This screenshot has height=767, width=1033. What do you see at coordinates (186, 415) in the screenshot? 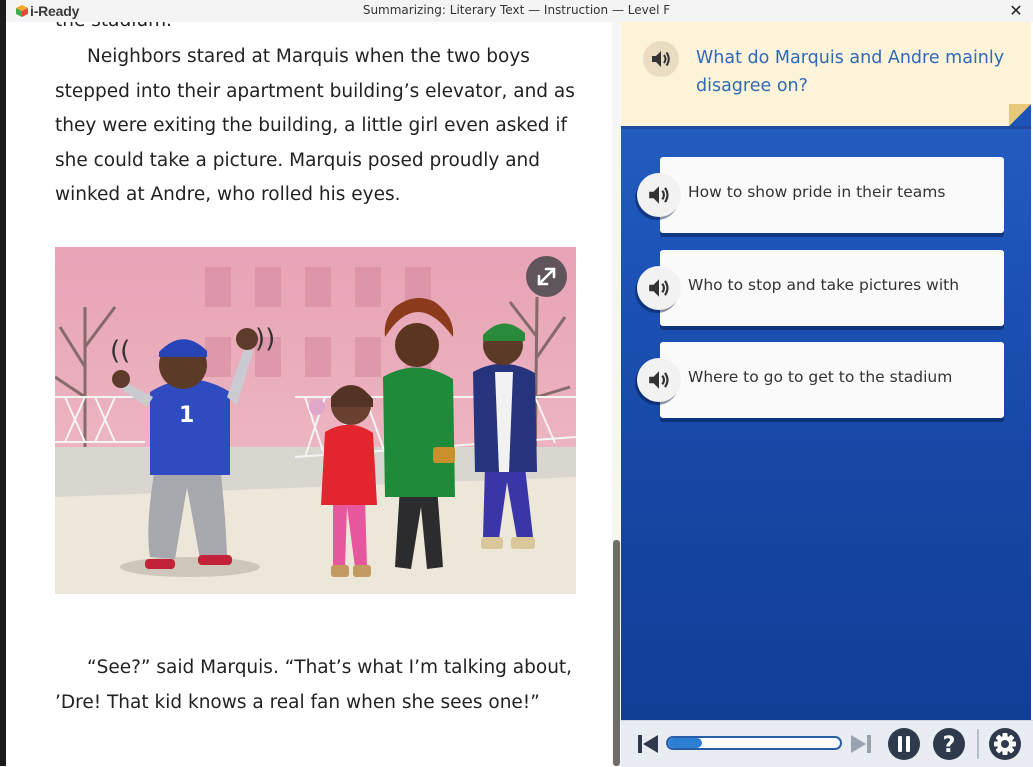
I see `jersey-number: 1` at bounding box center [186, 415].